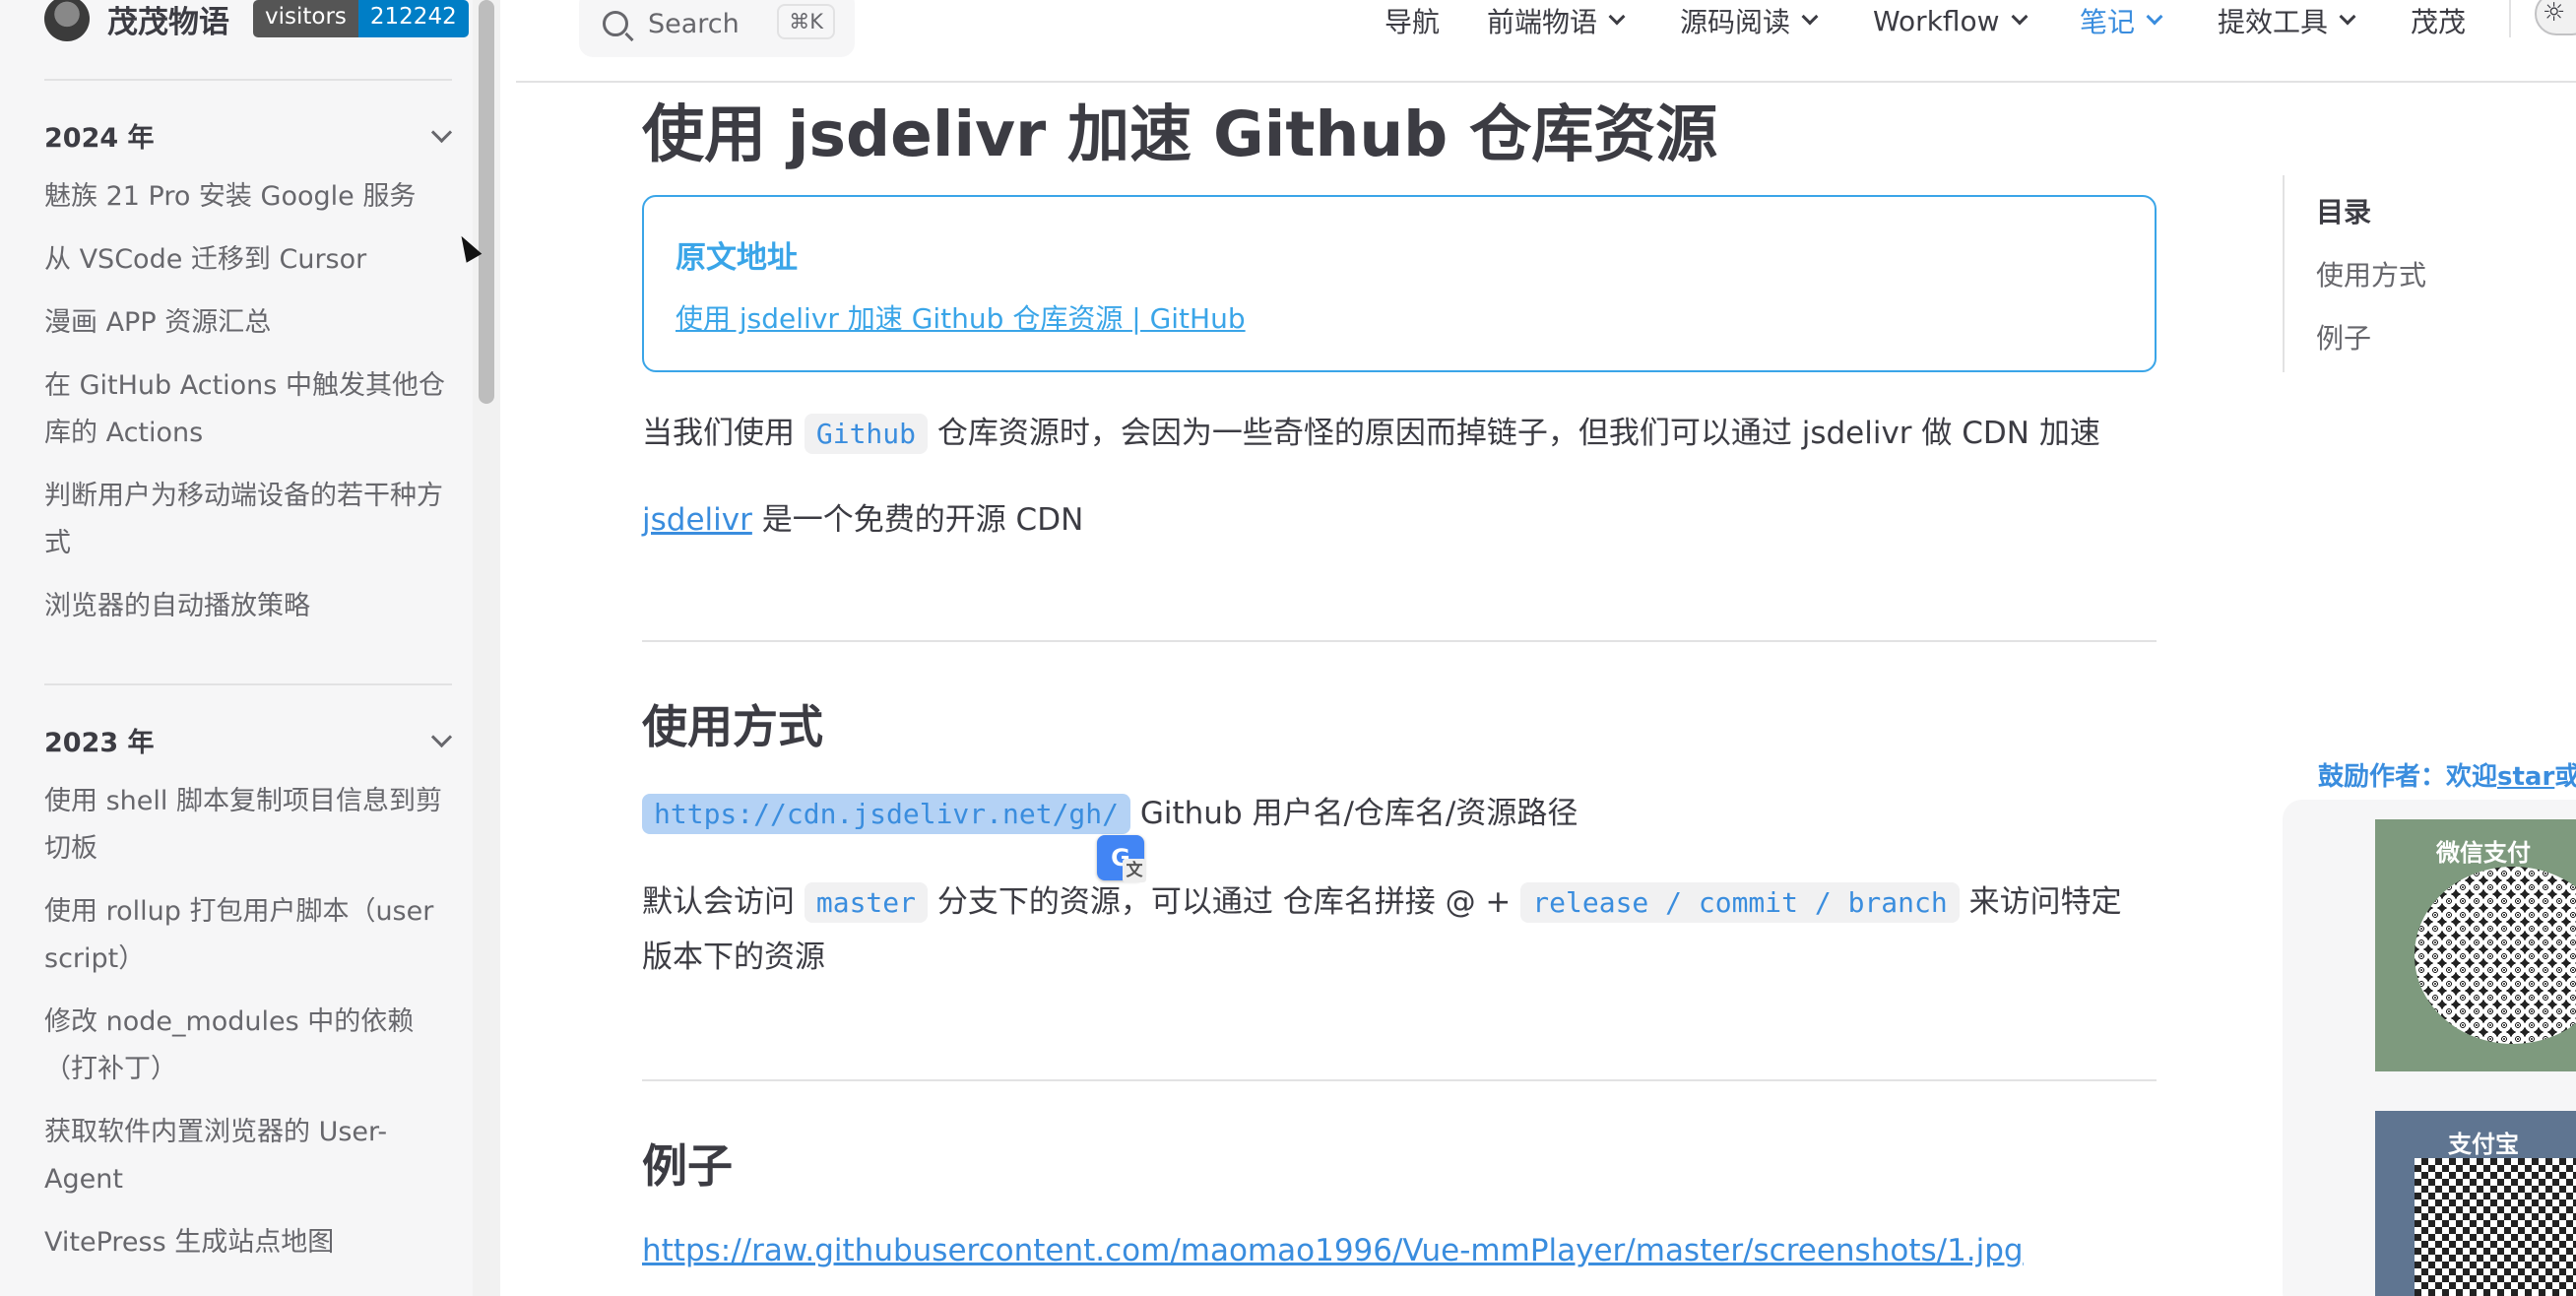 Image resolution: width=2576 pixels, height=1296 pixels. Describe the element at coordinates (2108, 22) in the screenshot. I see `nav-label: 笔记` at that location.